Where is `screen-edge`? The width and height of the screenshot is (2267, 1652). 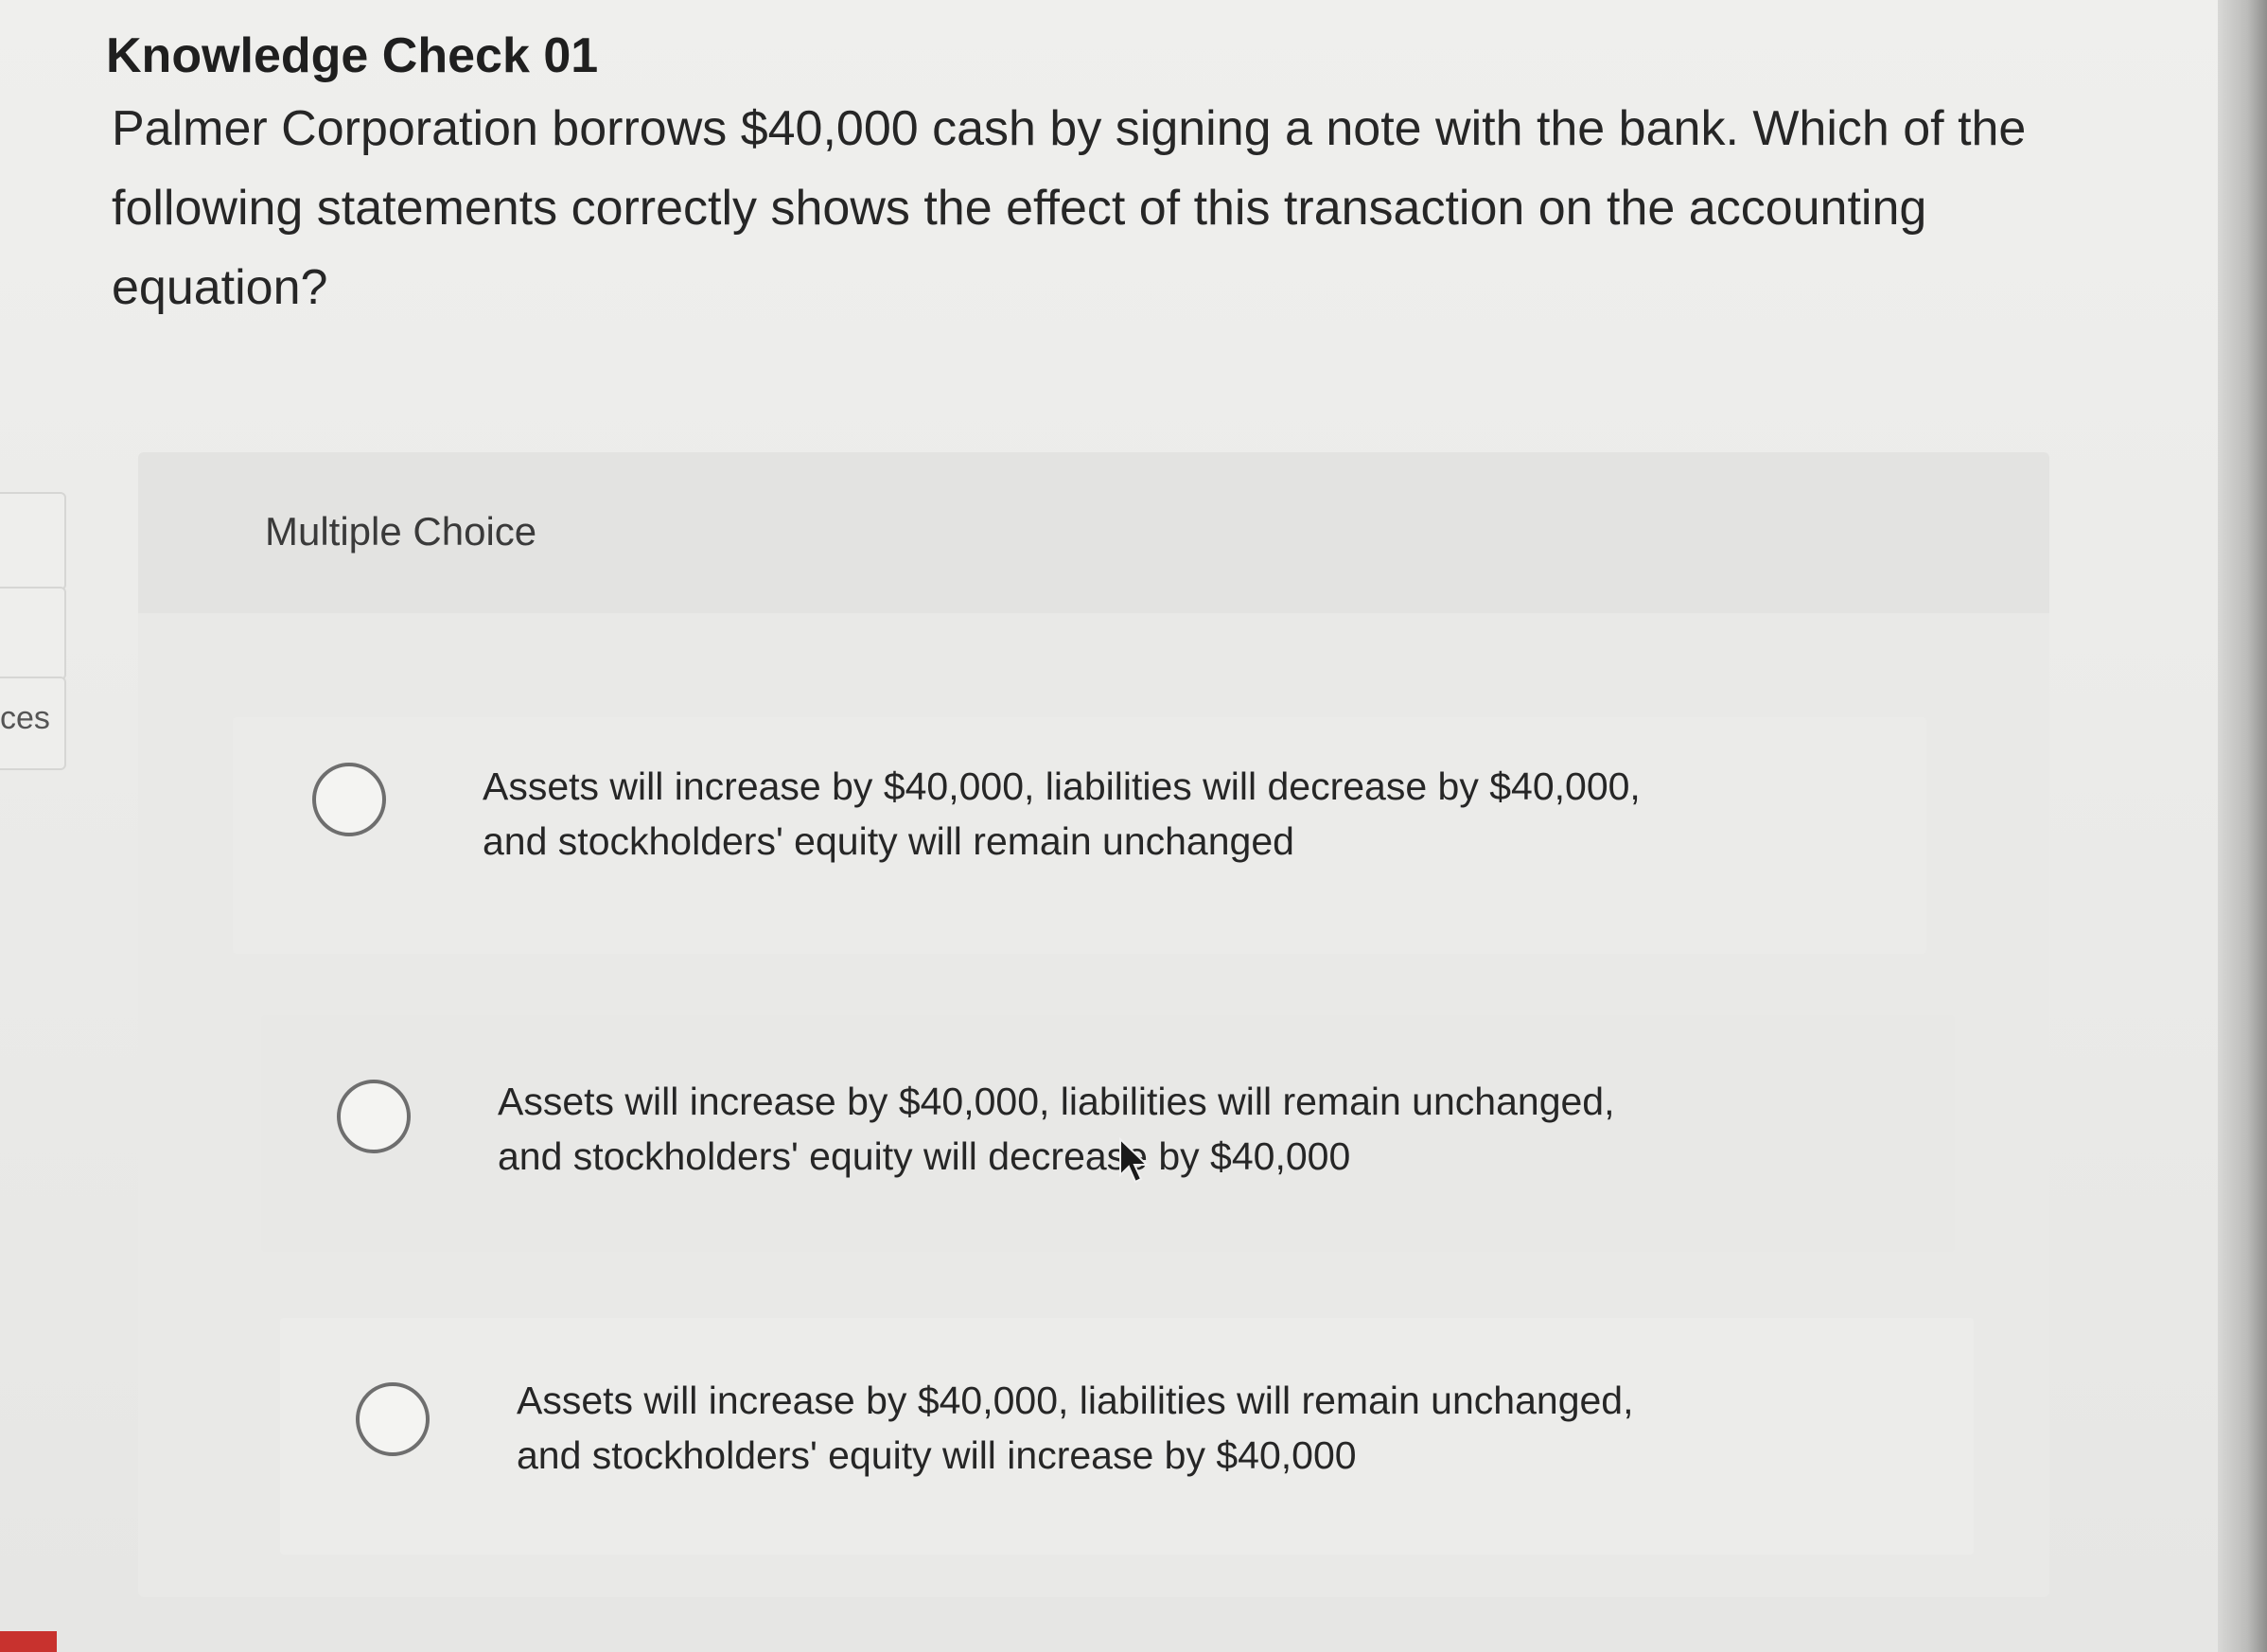 screen-edge is located at coordinates (2242, 826).